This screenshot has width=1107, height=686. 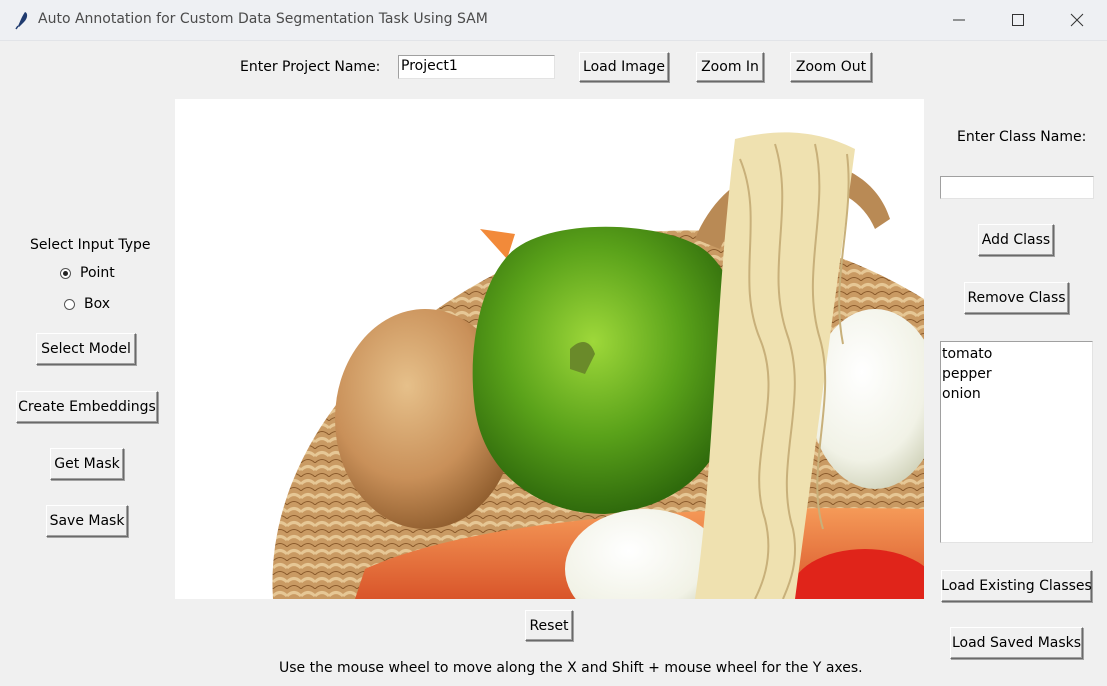 I want to click on project-name-label: Enter Project Name:, so click(x=310, y=67).